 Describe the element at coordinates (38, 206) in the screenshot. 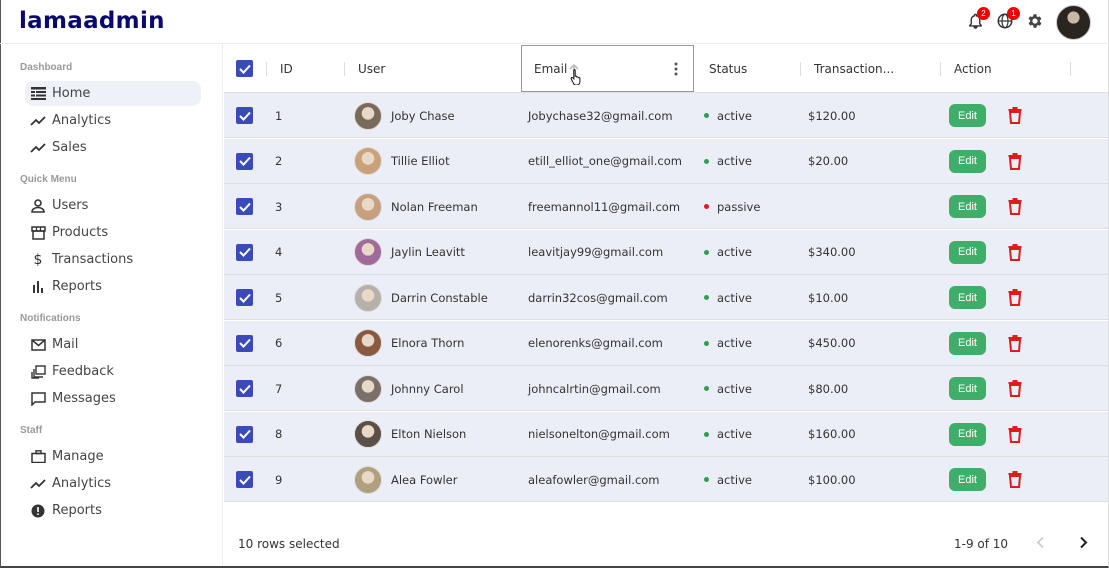

I see `user-icon` at that location.